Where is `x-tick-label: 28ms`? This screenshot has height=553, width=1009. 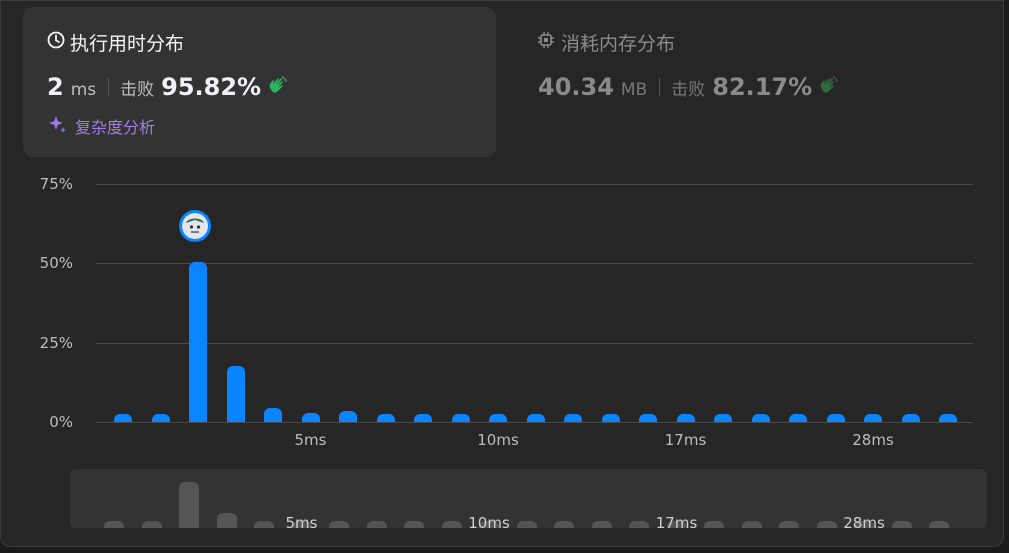
x-tick-label: 28ms is located at coordinates (873, 440).